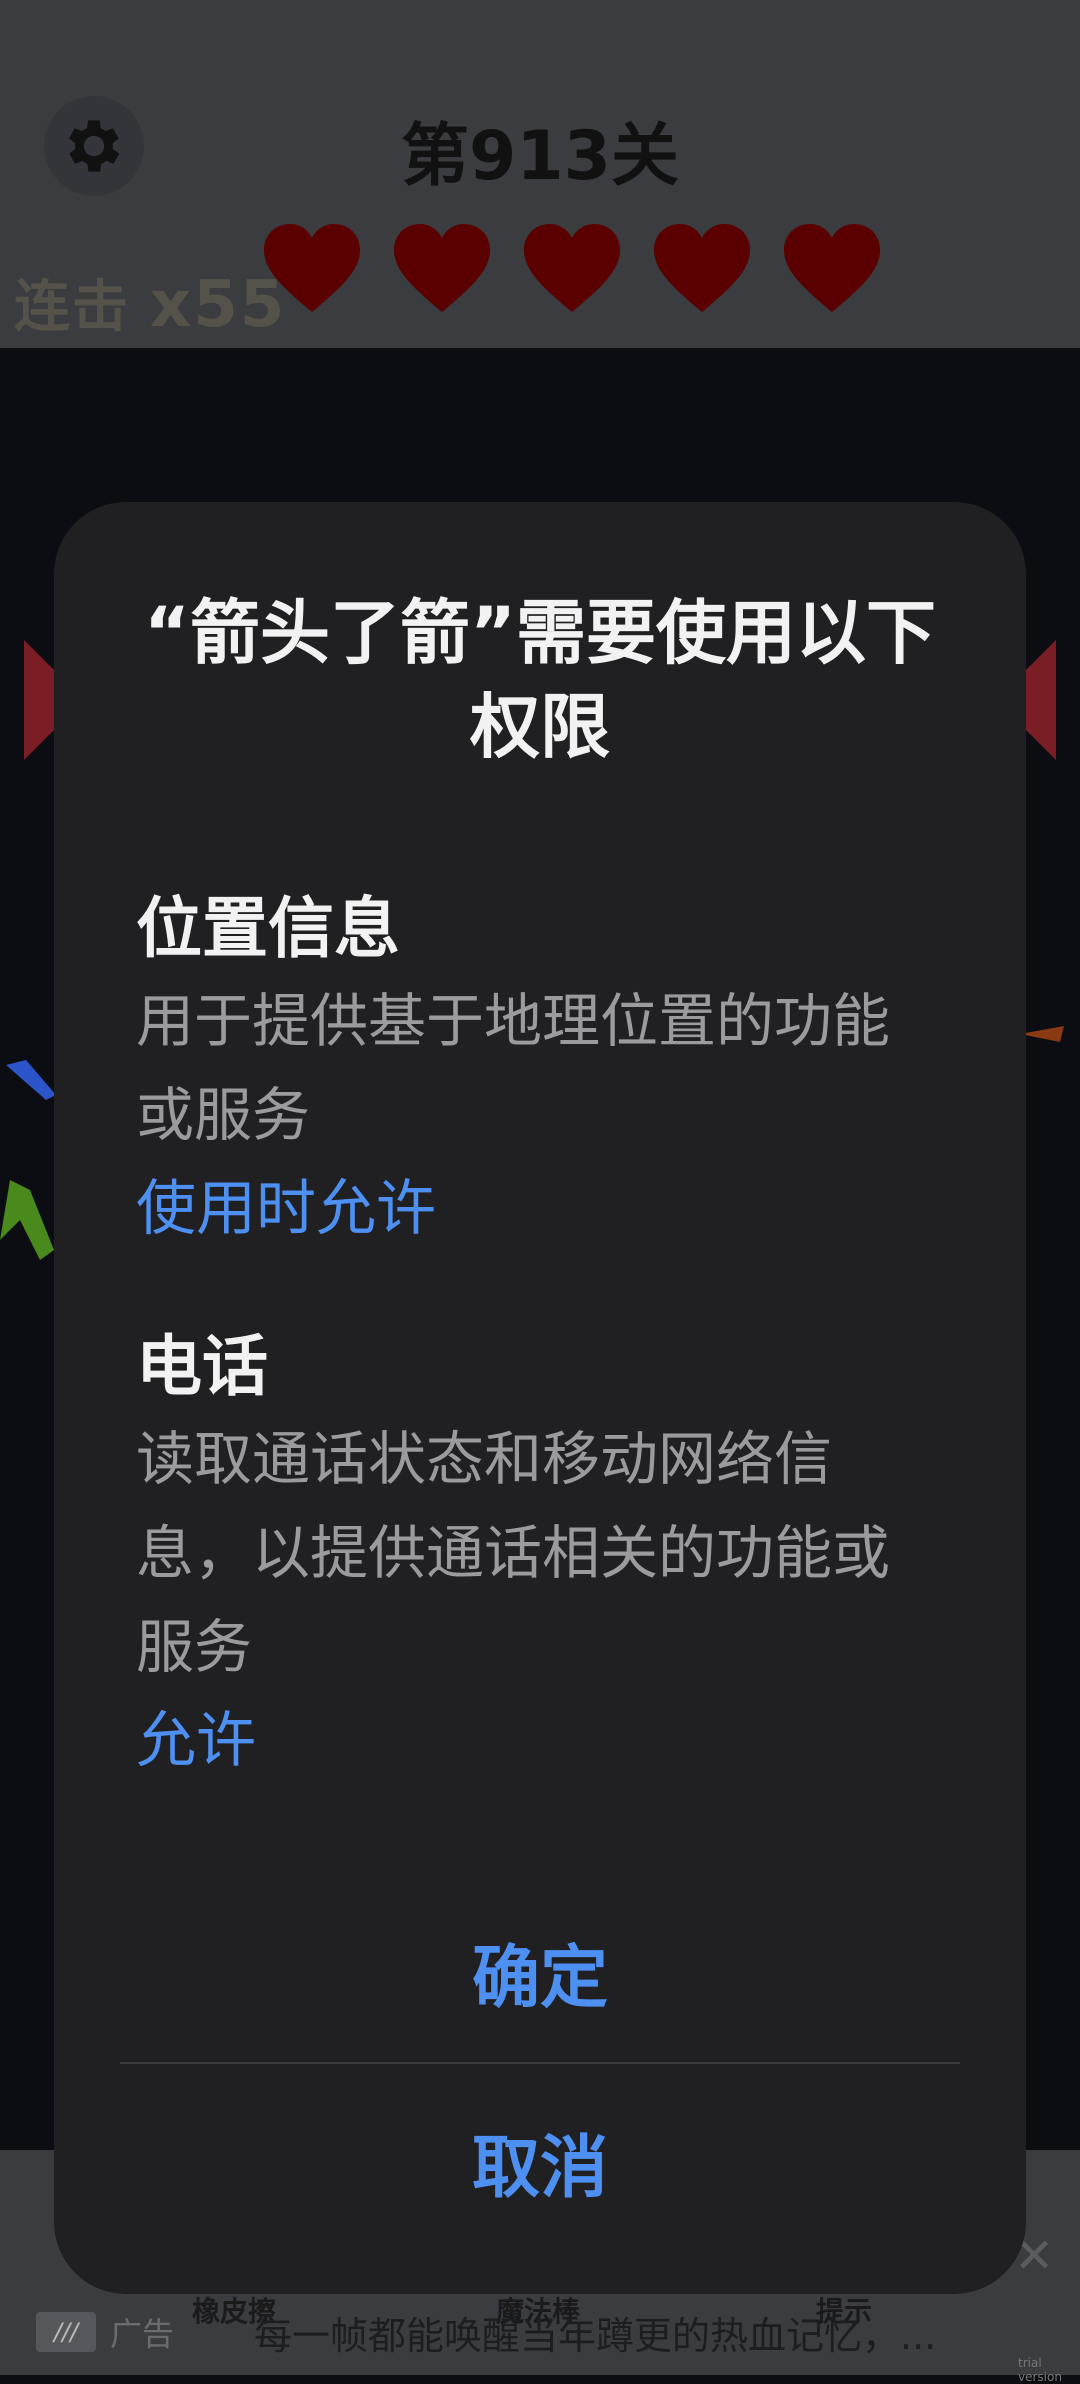 The image size is (1080, 2384). Describe the element at coordinates (513, 1068) in the screenshot. I see `permission-description: 用于提供基于地理位置的功能或服务` at that location.